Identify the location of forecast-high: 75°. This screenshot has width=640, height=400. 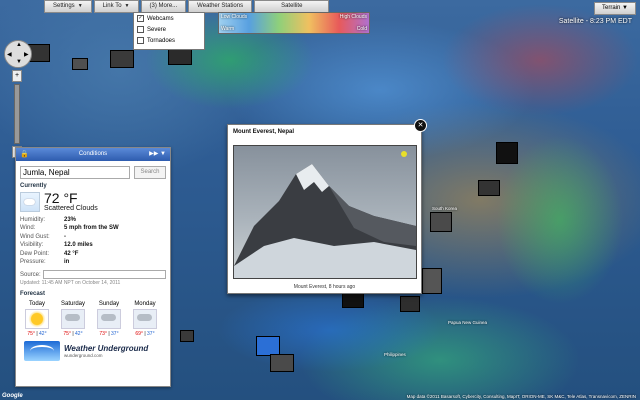
(31, 334).